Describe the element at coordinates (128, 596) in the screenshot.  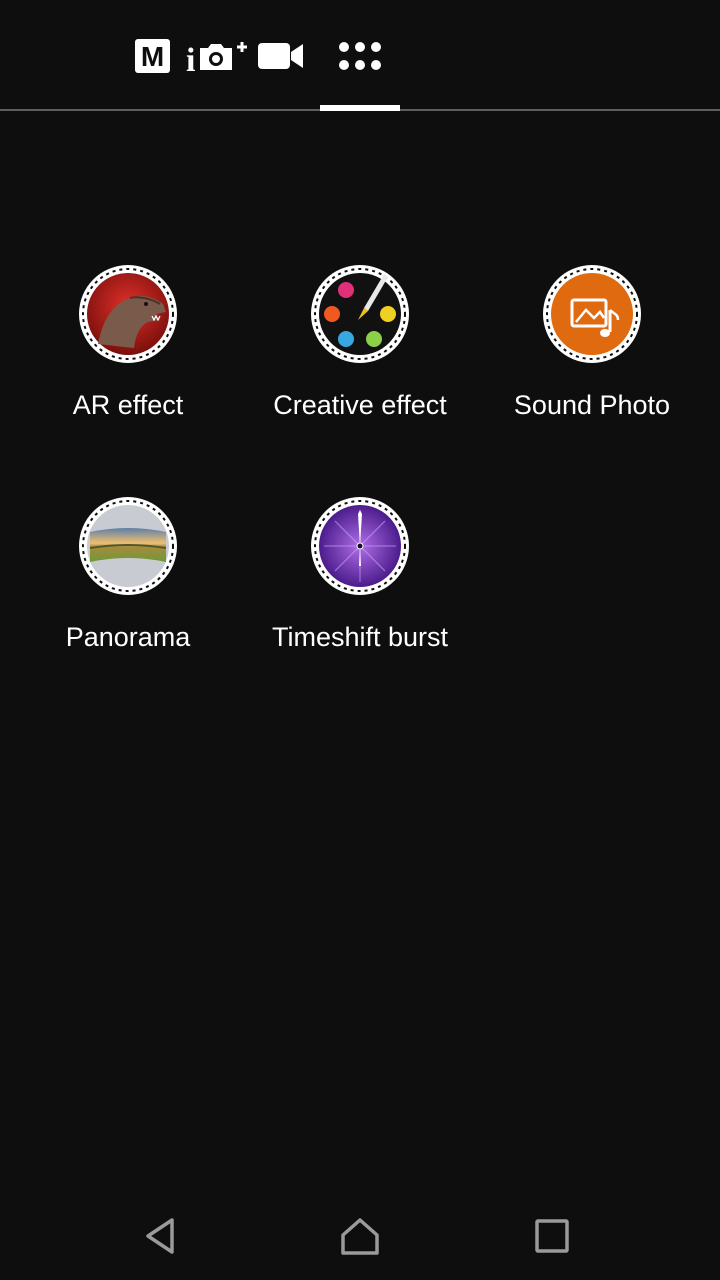
I see `app-panorama: Panorama` at that location.